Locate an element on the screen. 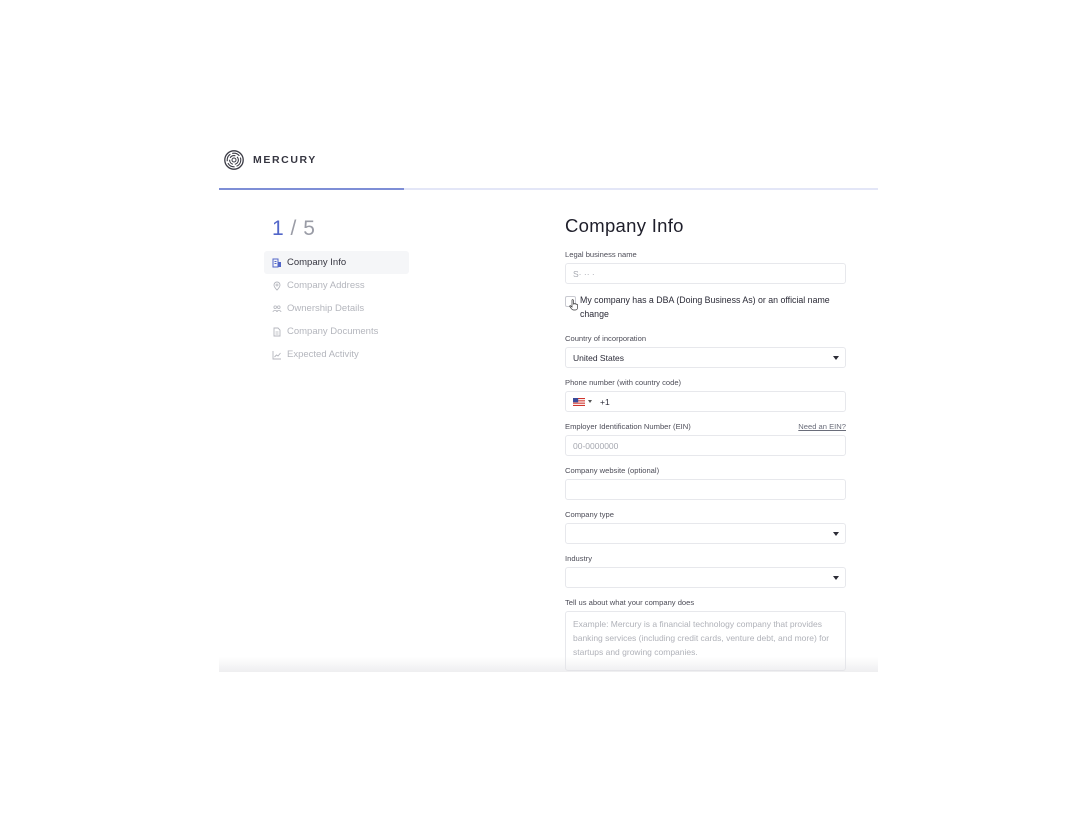 Image resolution: width=1080 pixels, height=814 pixels. industry-label: Industry is located at coordinates (579, 558).